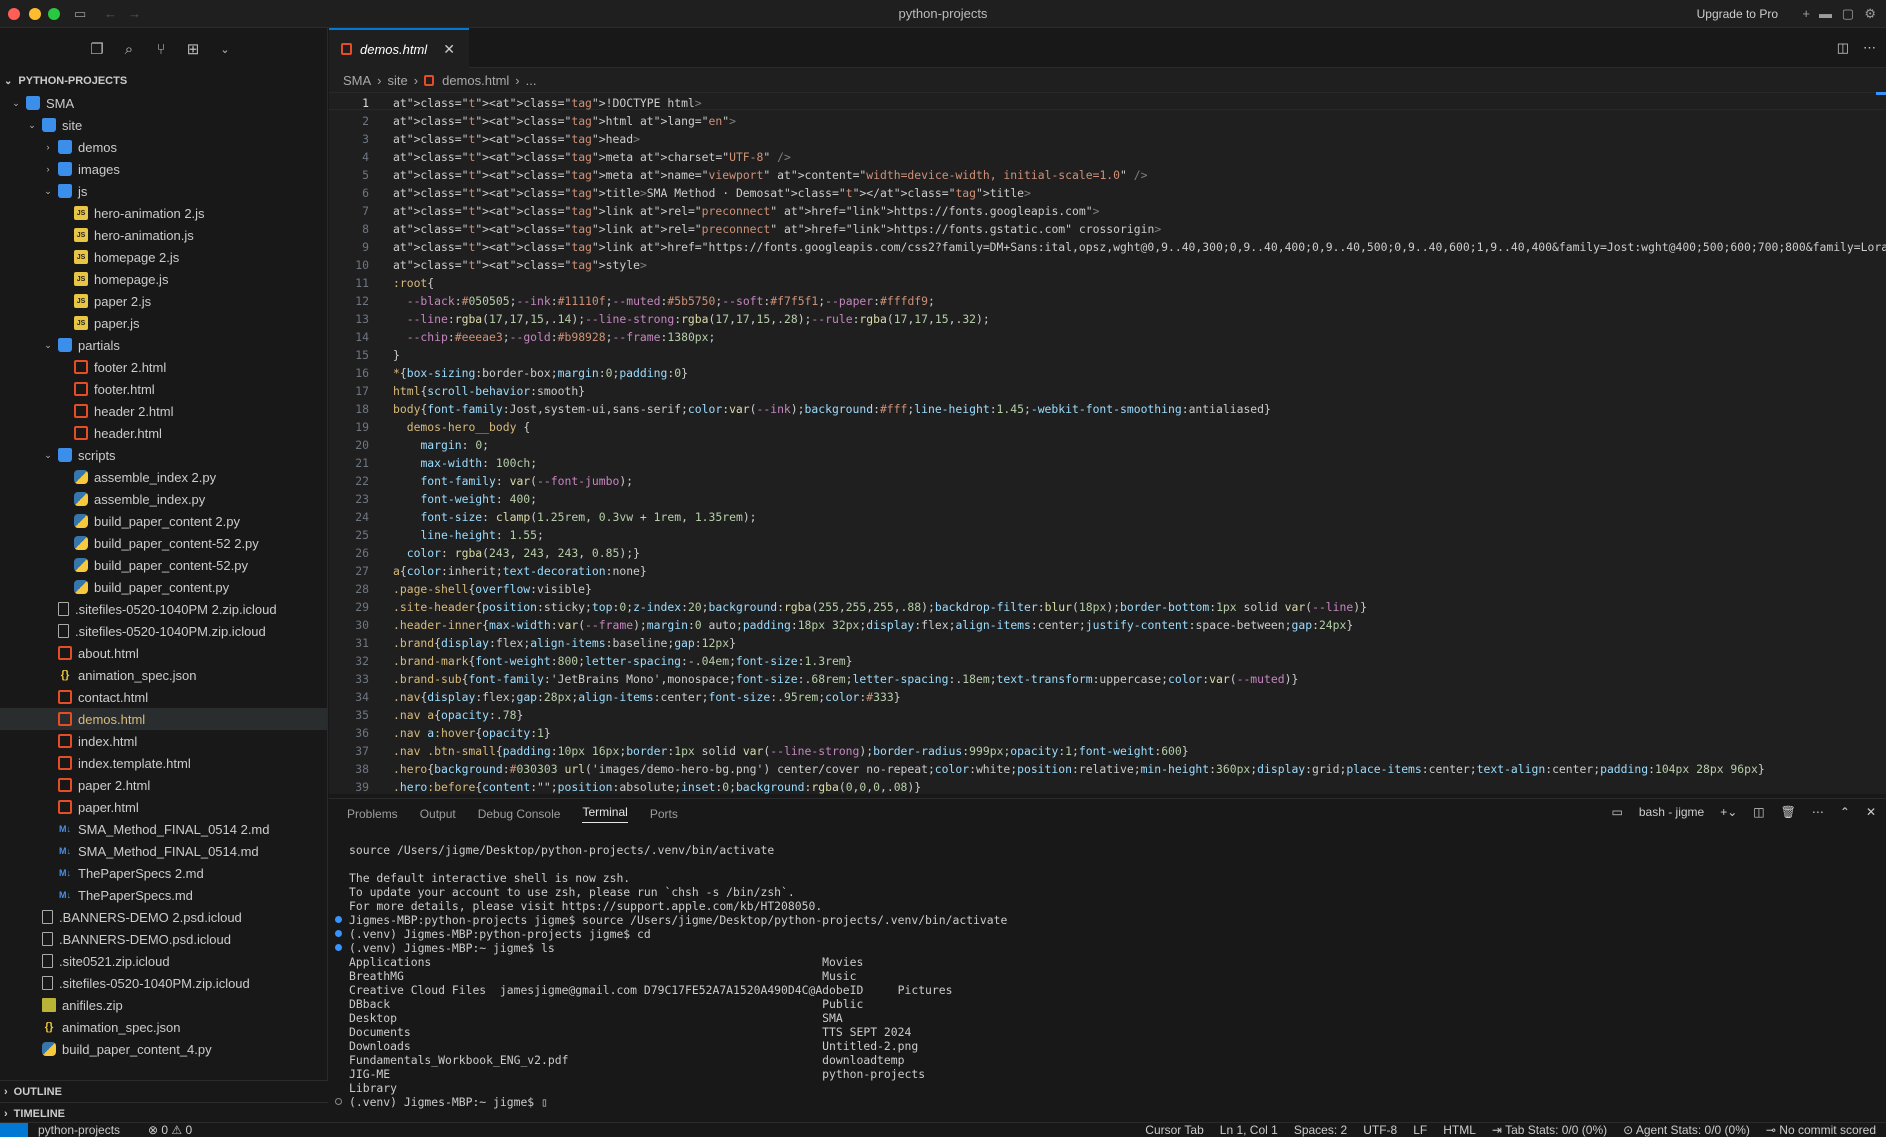  What do you see at coordinates (163, 499) in the screenshot?
I see `tree-file: assemble_index.py` at bounding box center [163, 499].